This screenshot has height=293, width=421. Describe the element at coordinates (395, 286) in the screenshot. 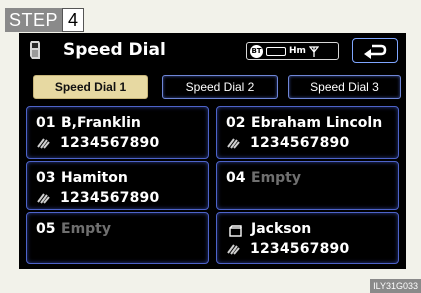

I see `image-code-label: ILY31G033` at that location.